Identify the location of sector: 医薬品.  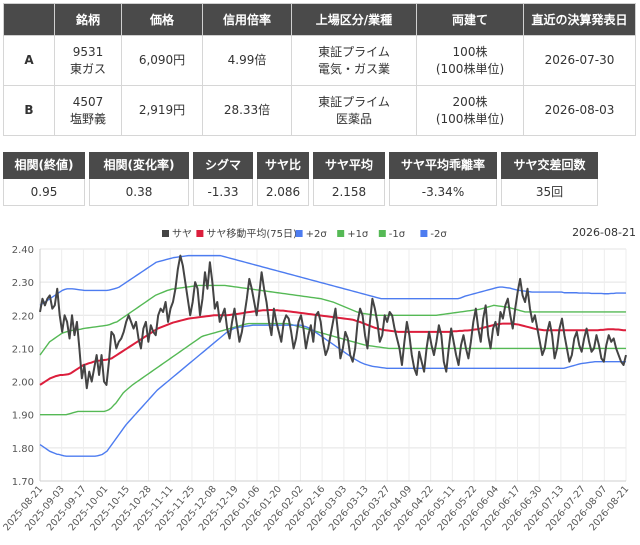
(353, 118).